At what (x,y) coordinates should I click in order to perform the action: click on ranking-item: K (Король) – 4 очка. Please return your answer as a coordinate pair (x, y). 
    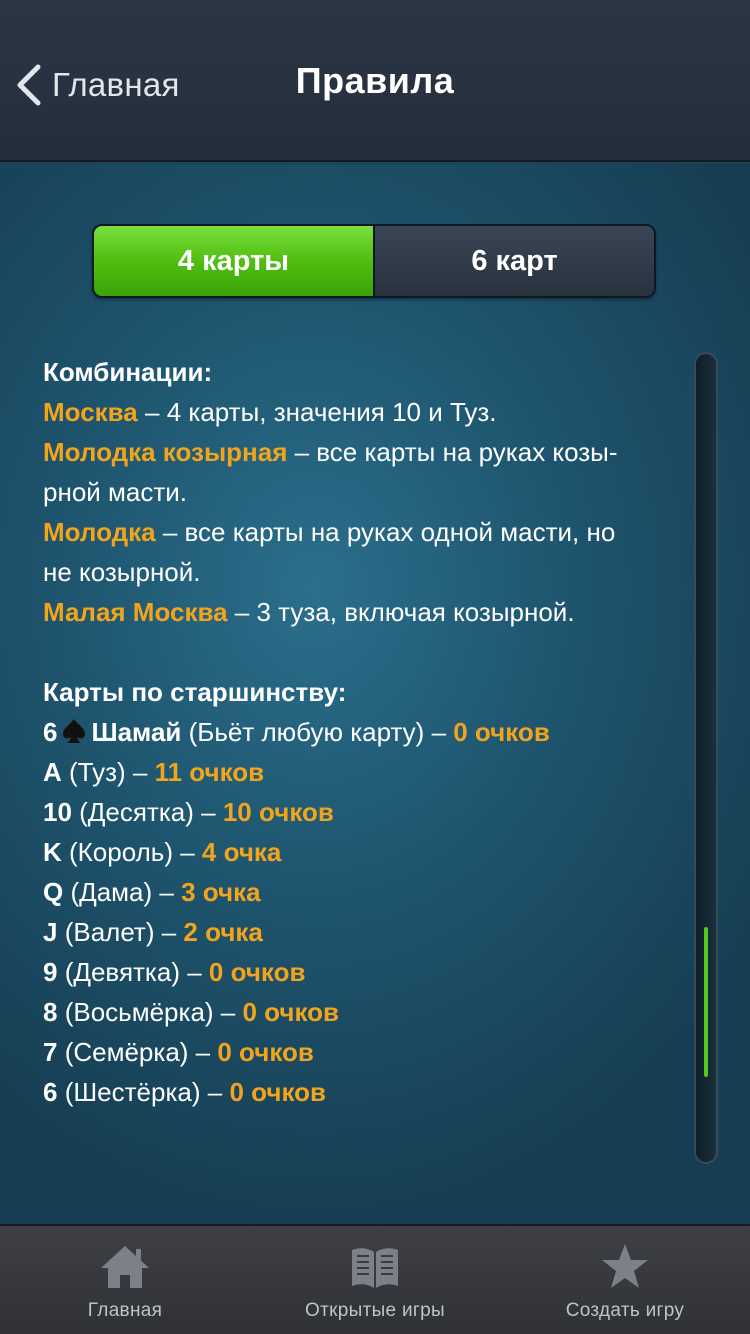
    Looking at the image, I should click on (363, 852).